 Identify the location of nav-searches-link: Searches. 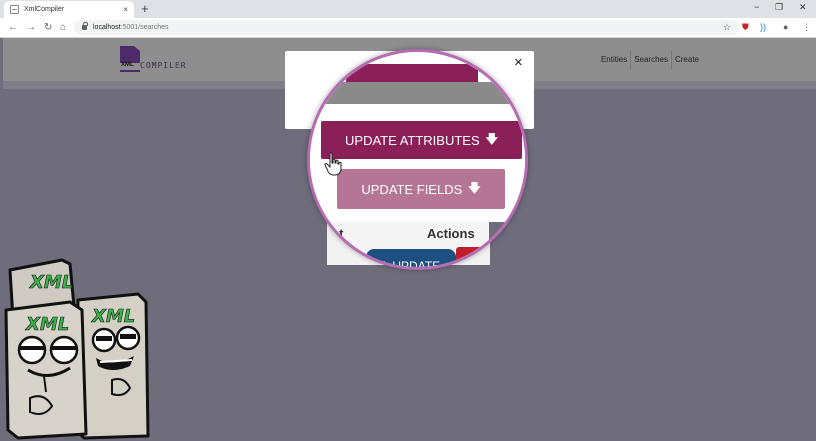
(651, 60).